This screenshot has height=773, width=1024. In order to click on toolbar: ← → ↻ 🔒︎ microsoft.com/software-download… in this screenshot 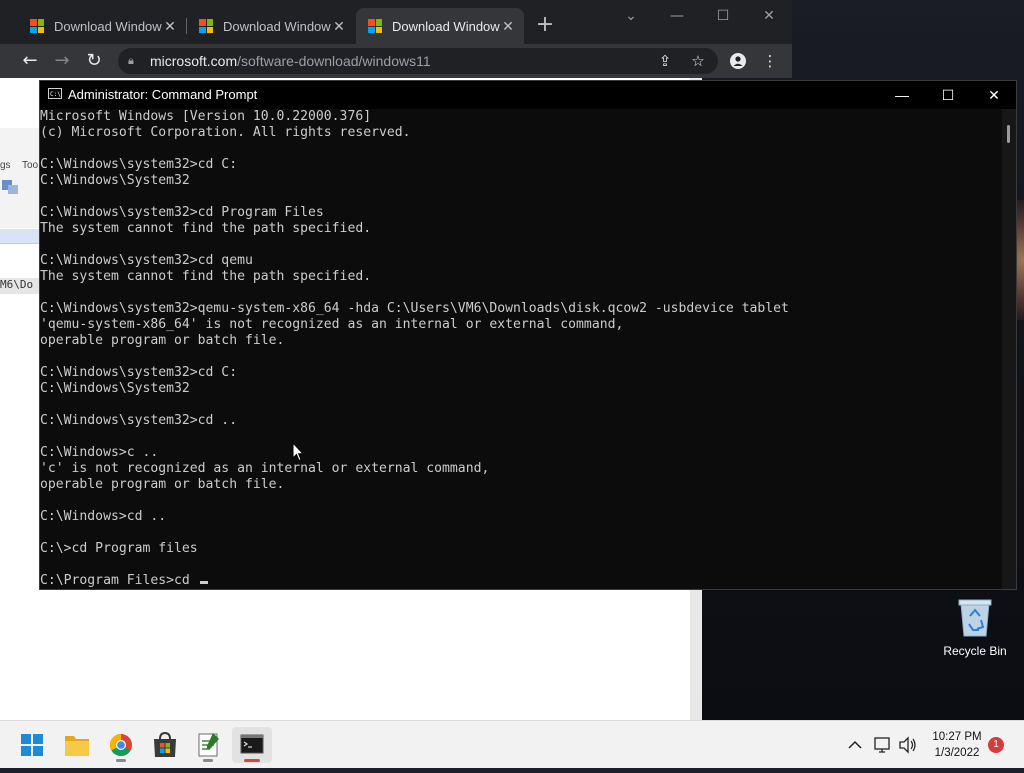, I will do `click(396, 61)`.